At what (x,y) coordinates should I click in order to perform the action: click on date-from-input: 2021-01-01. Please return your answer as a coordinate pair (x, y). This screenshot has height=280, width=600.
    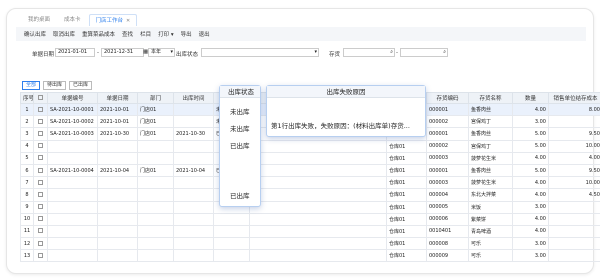
    Looking at the image, I should click on (75, 52).